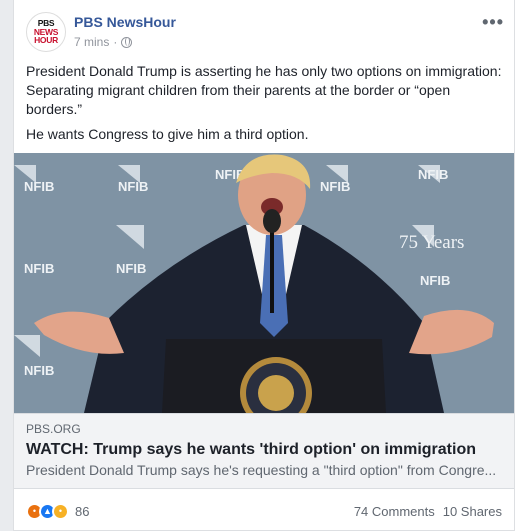  Describe the element at coordinates (264, 28) in the screenshot. I see `post-header: PBS NEWS HOUR PBS NewsHour 7 mins · •••` at that location.